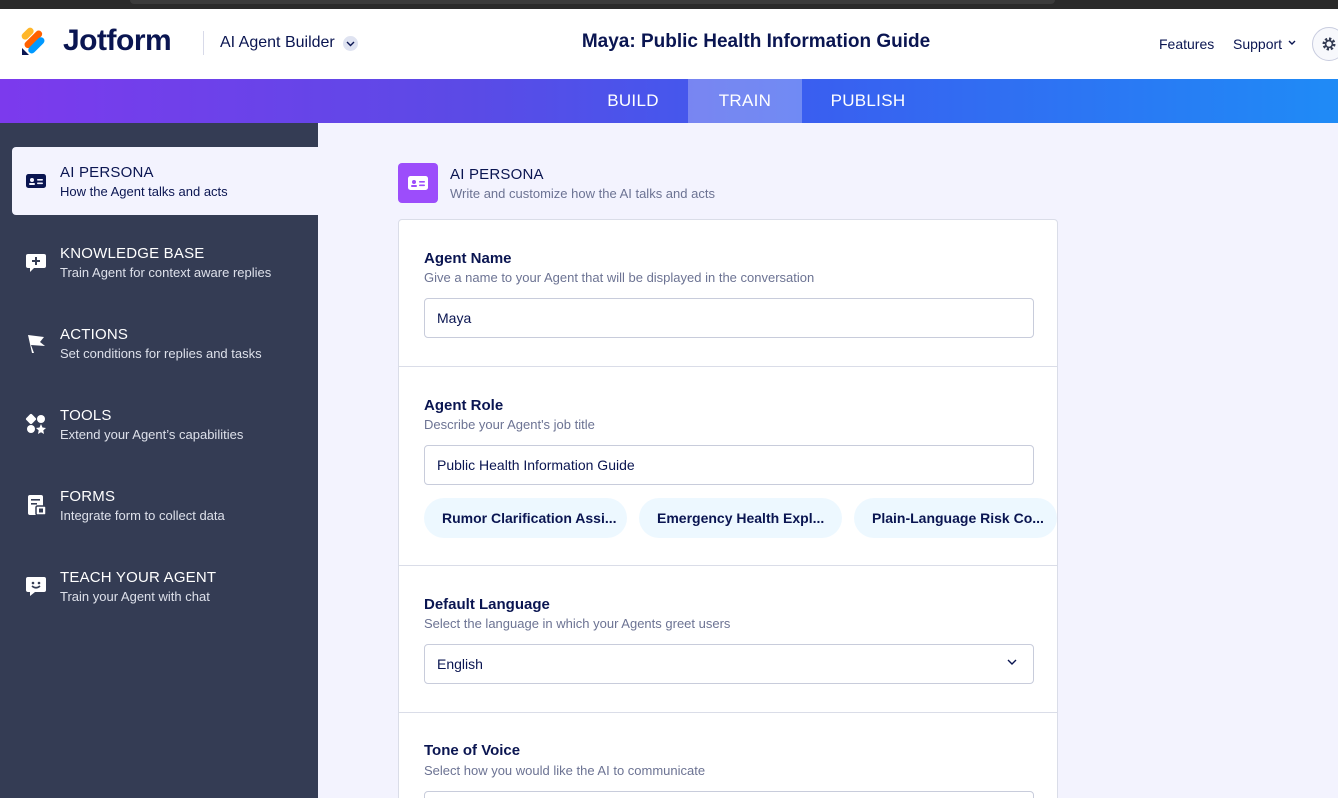 This screenshot has height=798, width=1338. What do you see at coordinates (161, 353) in the screenshot?
I see `sidebar-item-subtitle: Set conditions for replies and tasks` at bounding box center [161, 353].